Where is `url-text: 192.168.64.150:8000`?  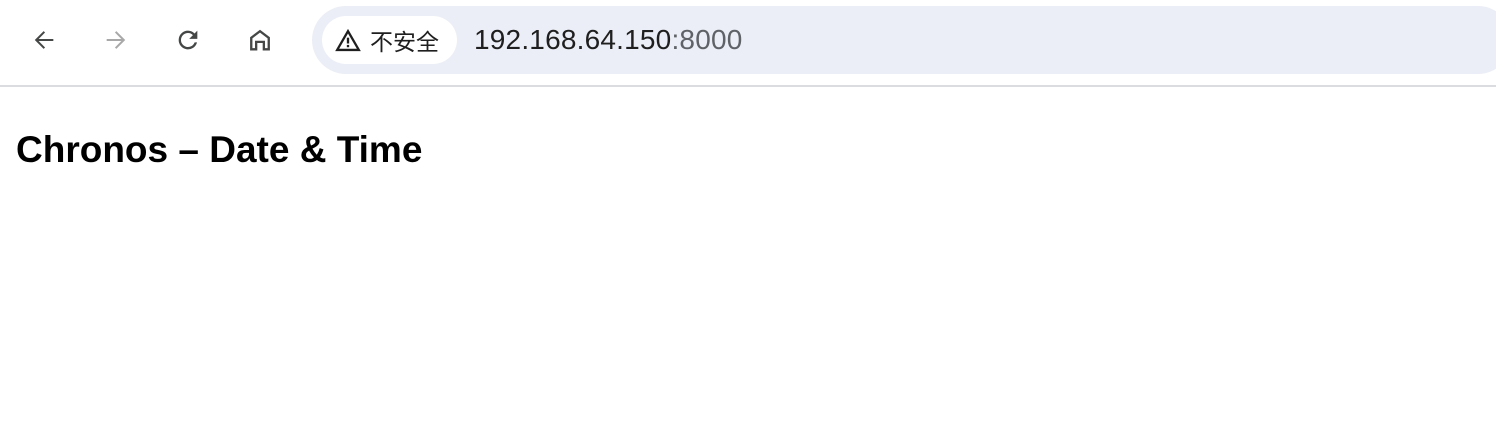 url-text: 192.168.64.150:8000 is located at coordinates (608, 40).